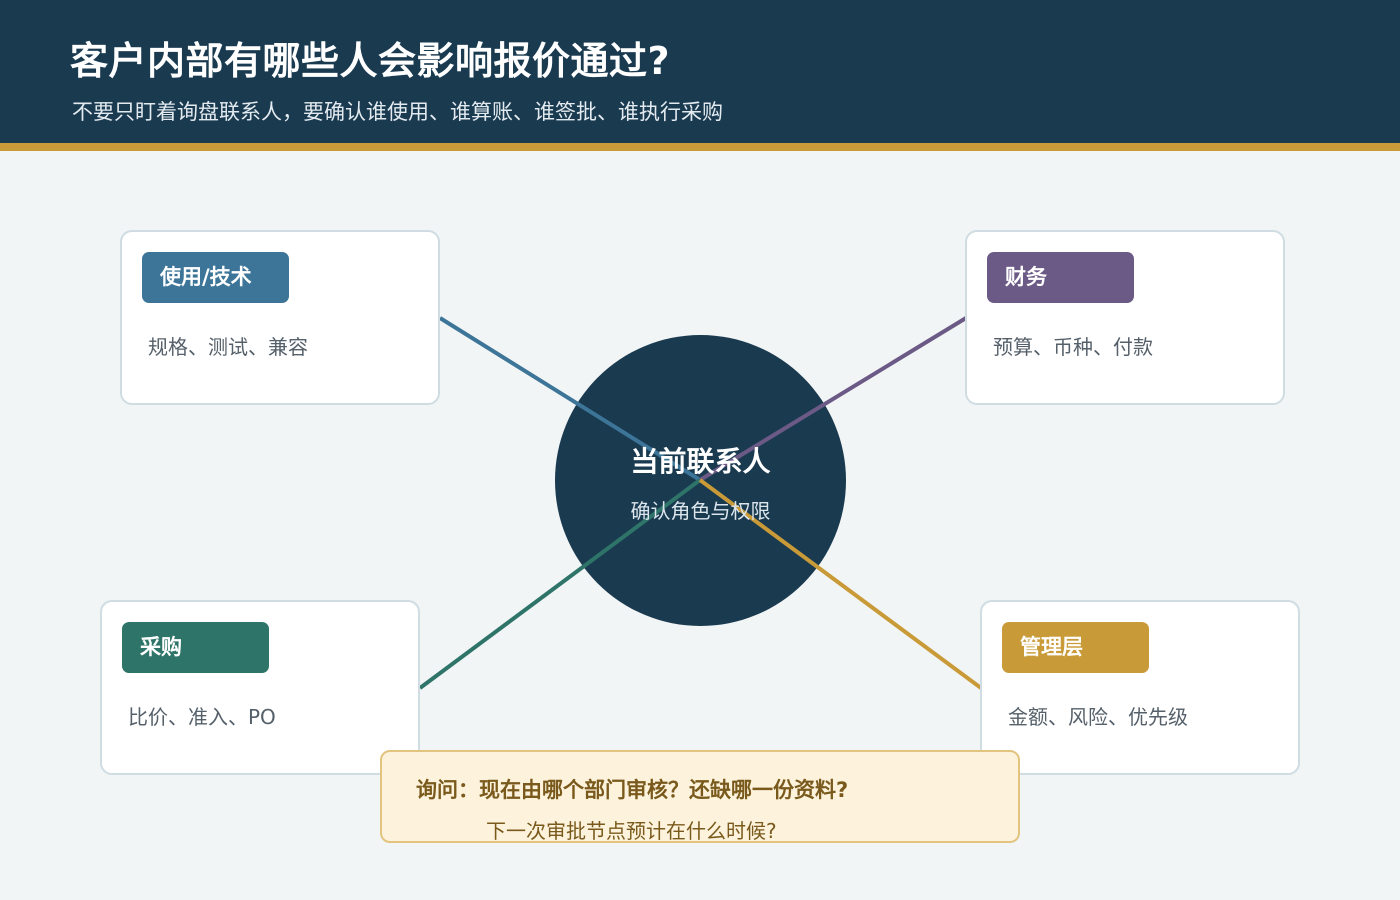  What do you see at coordinates (631, 831) in the screenshot?
I see `callout-followup: 下一次审批节点预计在什么时候?` at bounding box center [631, 831].